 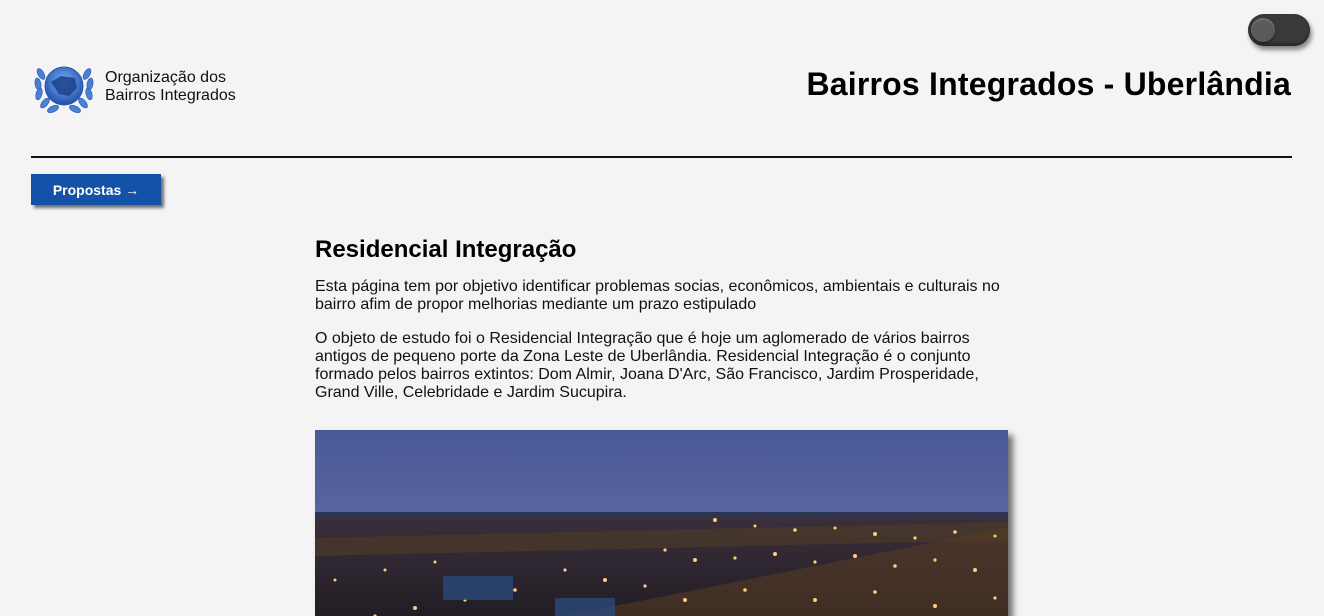 What do you see at coordinates (446, 249) in the screenshot?
I see `page-heading: Residencial Integração` at bounding box center [446, 249].